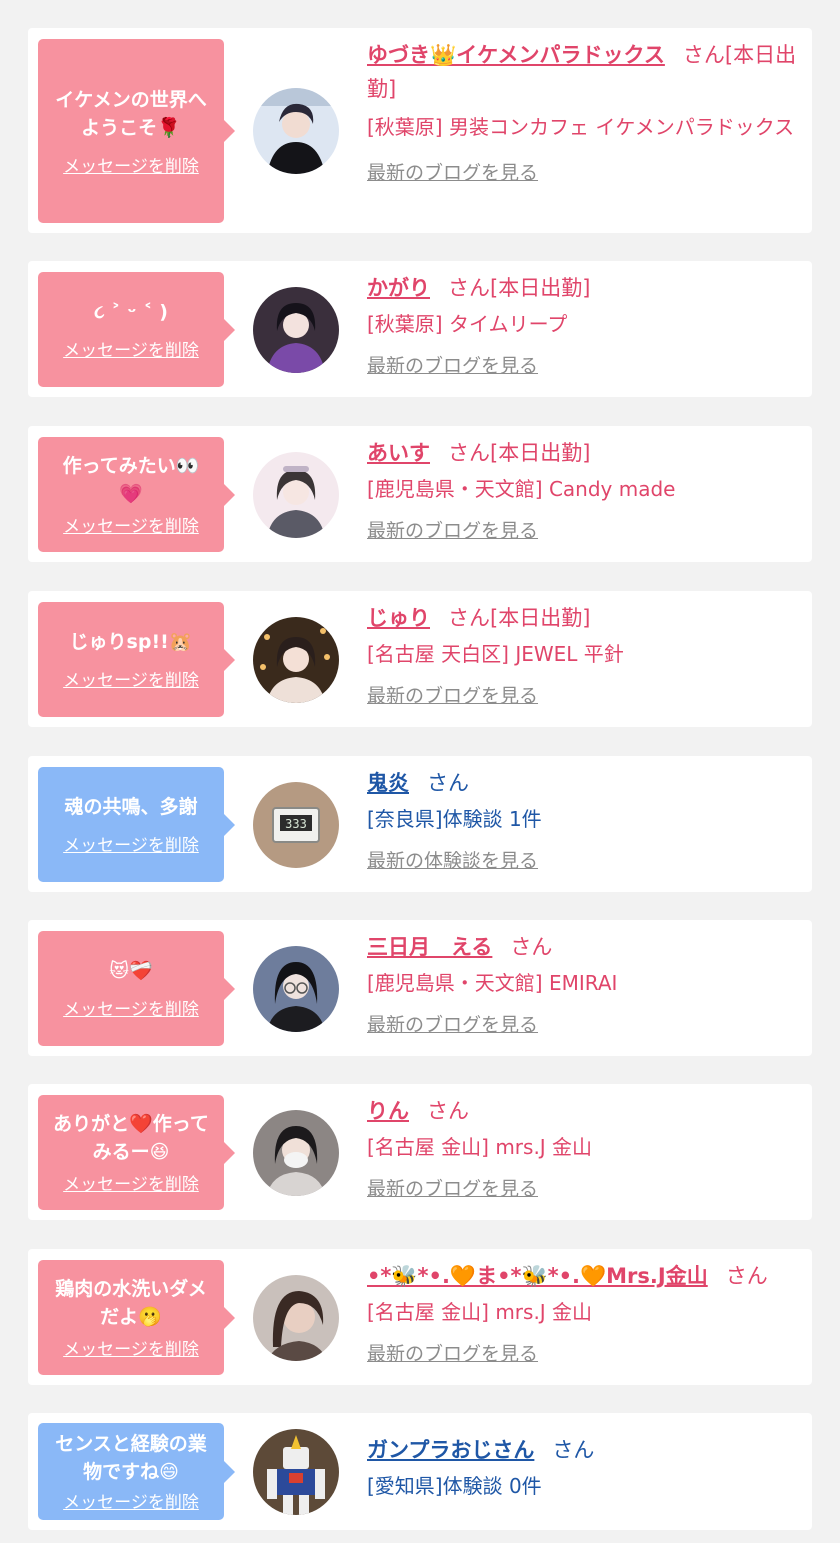  What do you see at coordinates (452, 859) in the screenshot?
I see `latest-report-link: 最新の体験談を見る` at bounding box center [452, 859].